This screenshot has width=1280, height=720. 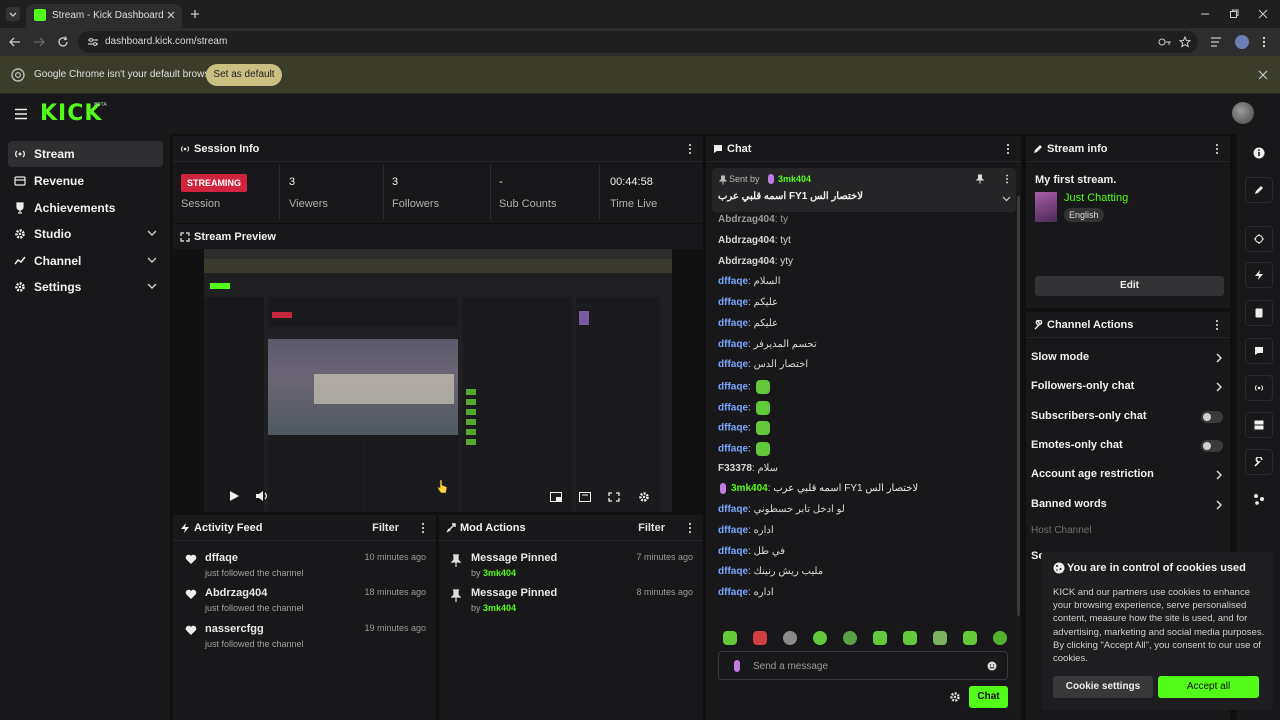 I want to click on fullscreen-icon, so click(x=614, y=497).